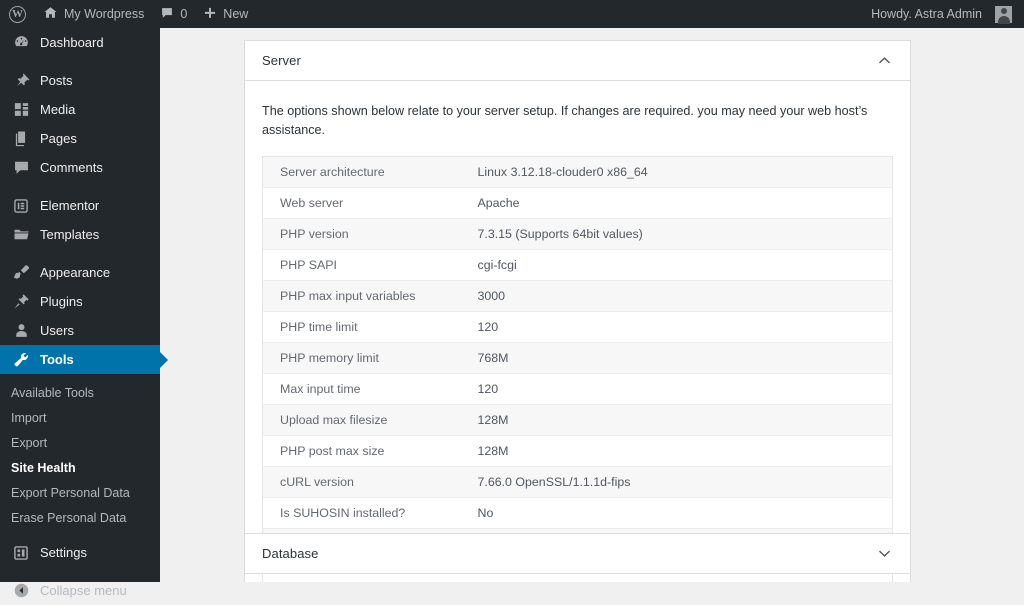 This screenshot has height=605, width=1024. Describe the element at coordinates (80, 330) in the screenshot. I see `sidebar-item-users: Users` at that location.